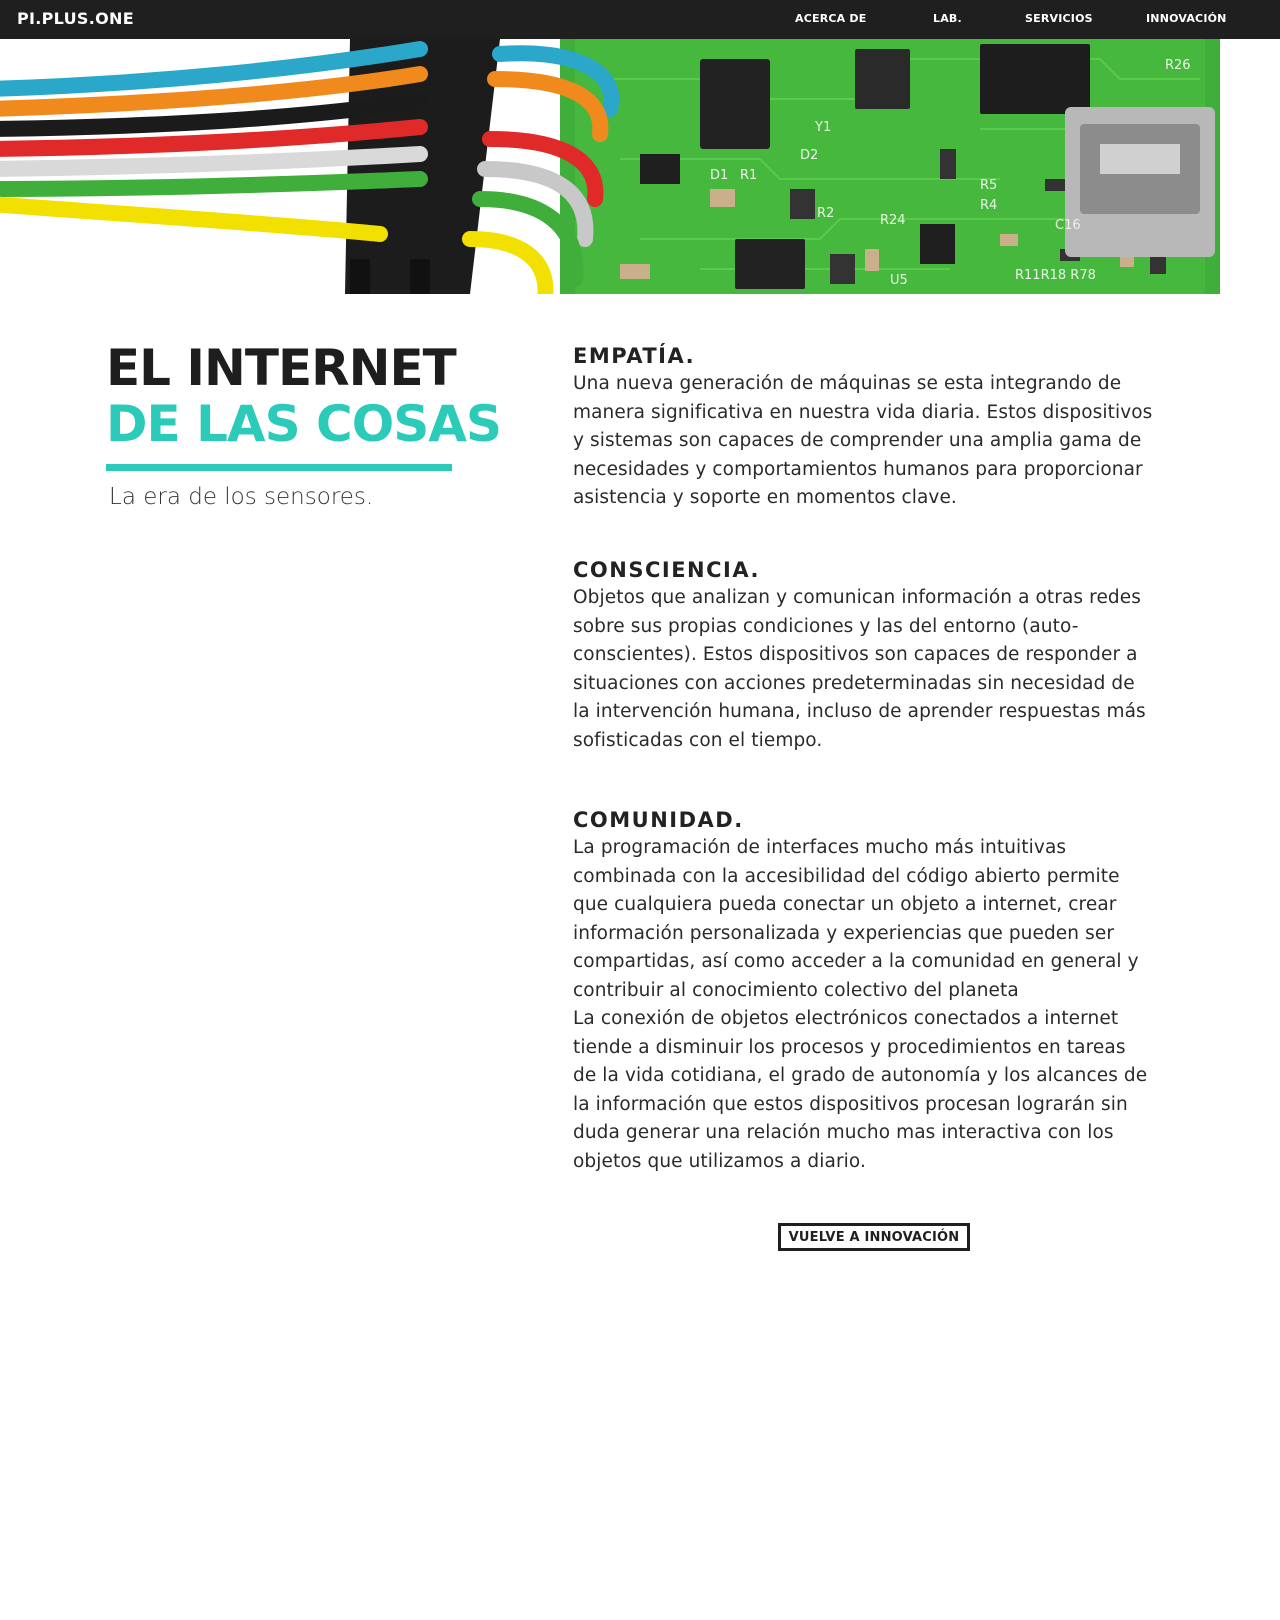 The width and height of the screenshot is (1280, 1620). Describe the element at coordinates (947, 18) in the screenshot. I see `nav-link-lab: LAB.` at that location.